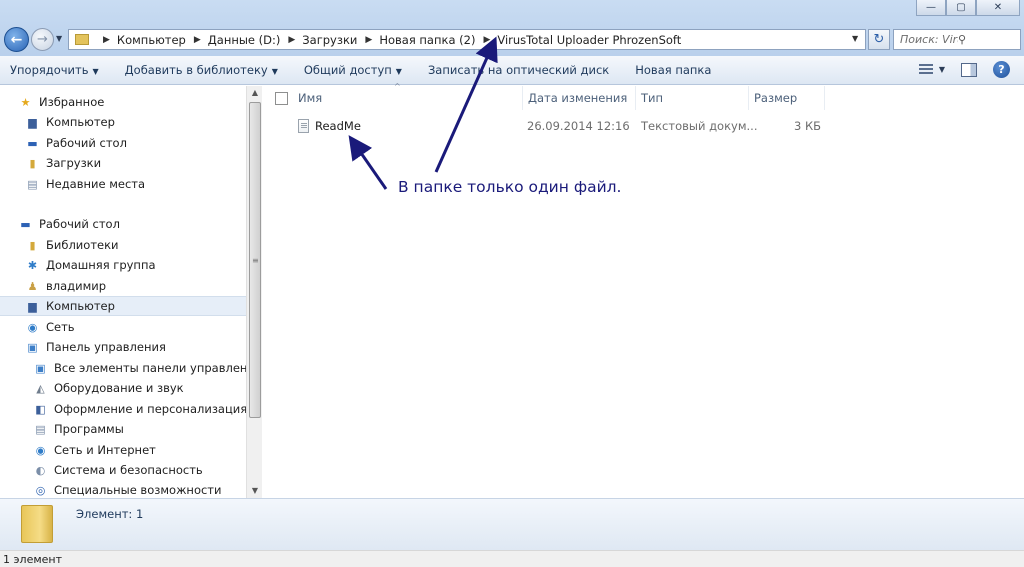  Describe the element at coordinates (879, 39) in the screenshot. I see `refresh-button: ↻` at that location.